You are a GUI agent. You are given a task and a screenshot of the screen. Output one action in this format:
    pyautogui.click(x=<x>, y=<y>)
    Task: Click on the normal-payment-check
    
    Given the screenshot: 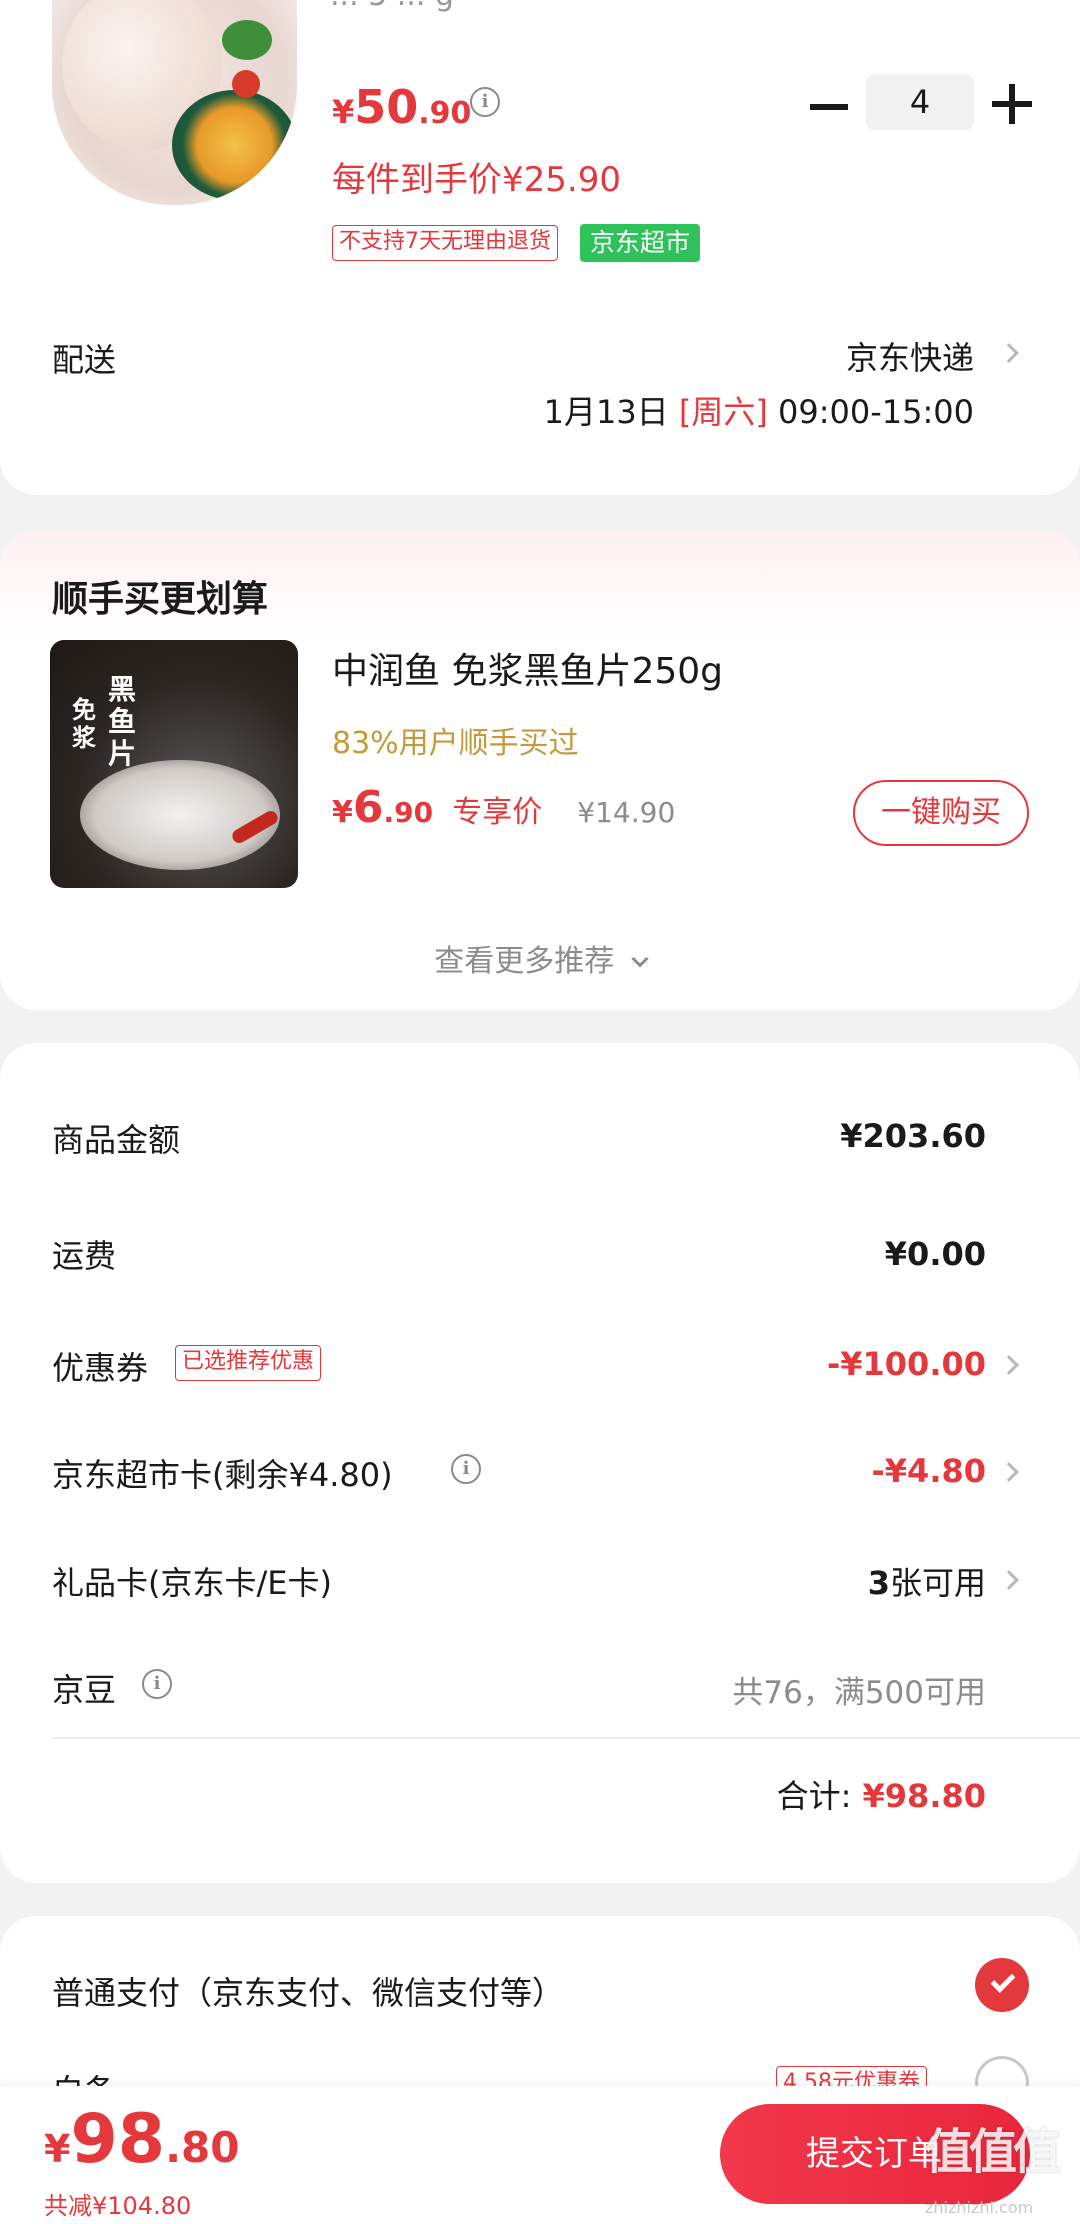 What is the action you would take?
    pyautogui.click(x=1002, y=1985)
    